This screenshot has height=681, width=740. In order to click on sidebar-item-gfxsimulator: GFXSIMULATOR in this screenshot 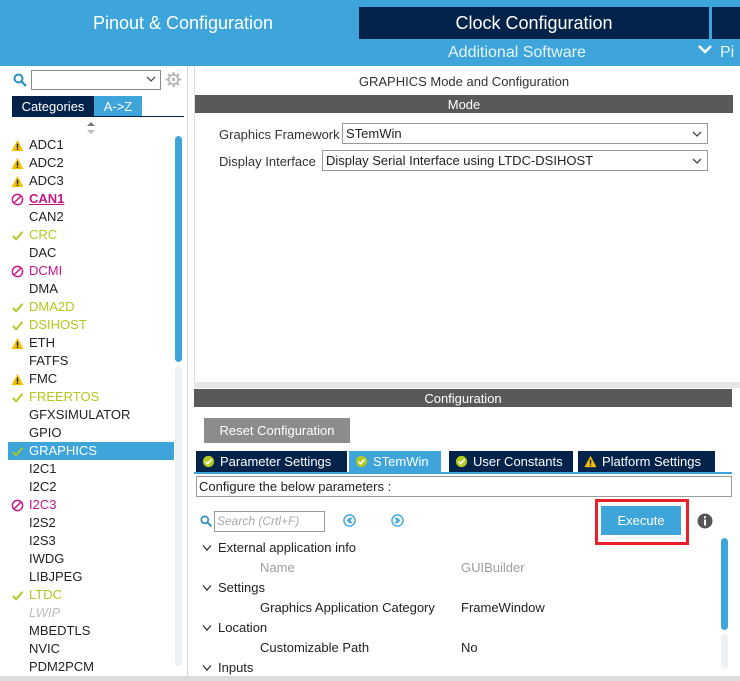, I will do `click(91, 415)`.